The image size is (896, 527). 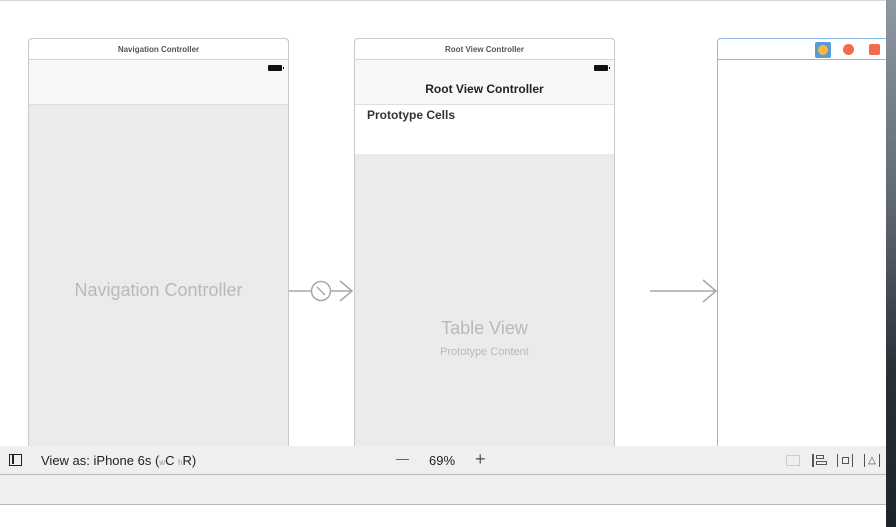 I want to click on zoom-level: 69%, so click(x=442, y=460).